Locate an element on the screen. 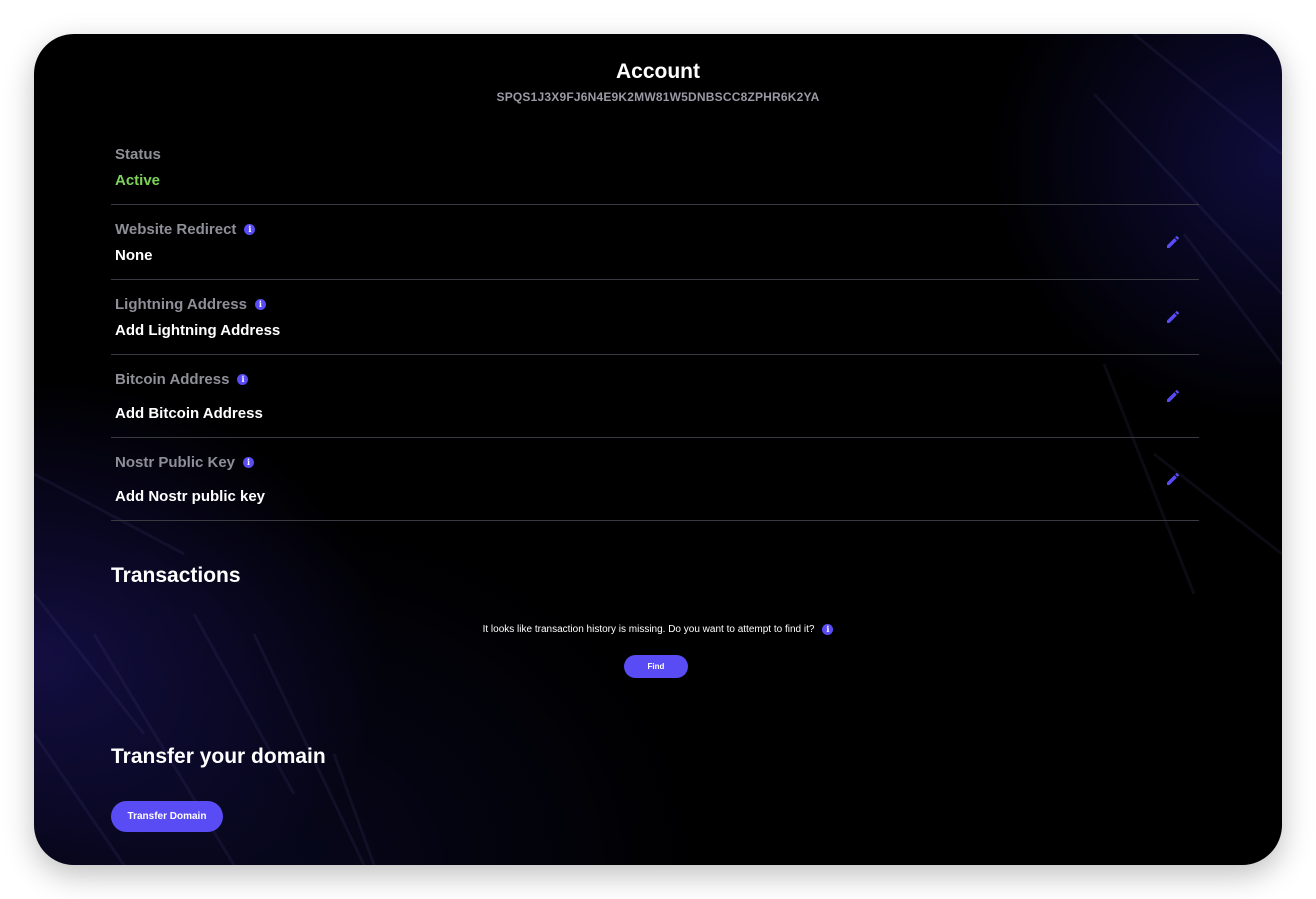 The image size is (1316, 899). website-redirect-label-text: Website Redirect is located at coordinates (176, 229).